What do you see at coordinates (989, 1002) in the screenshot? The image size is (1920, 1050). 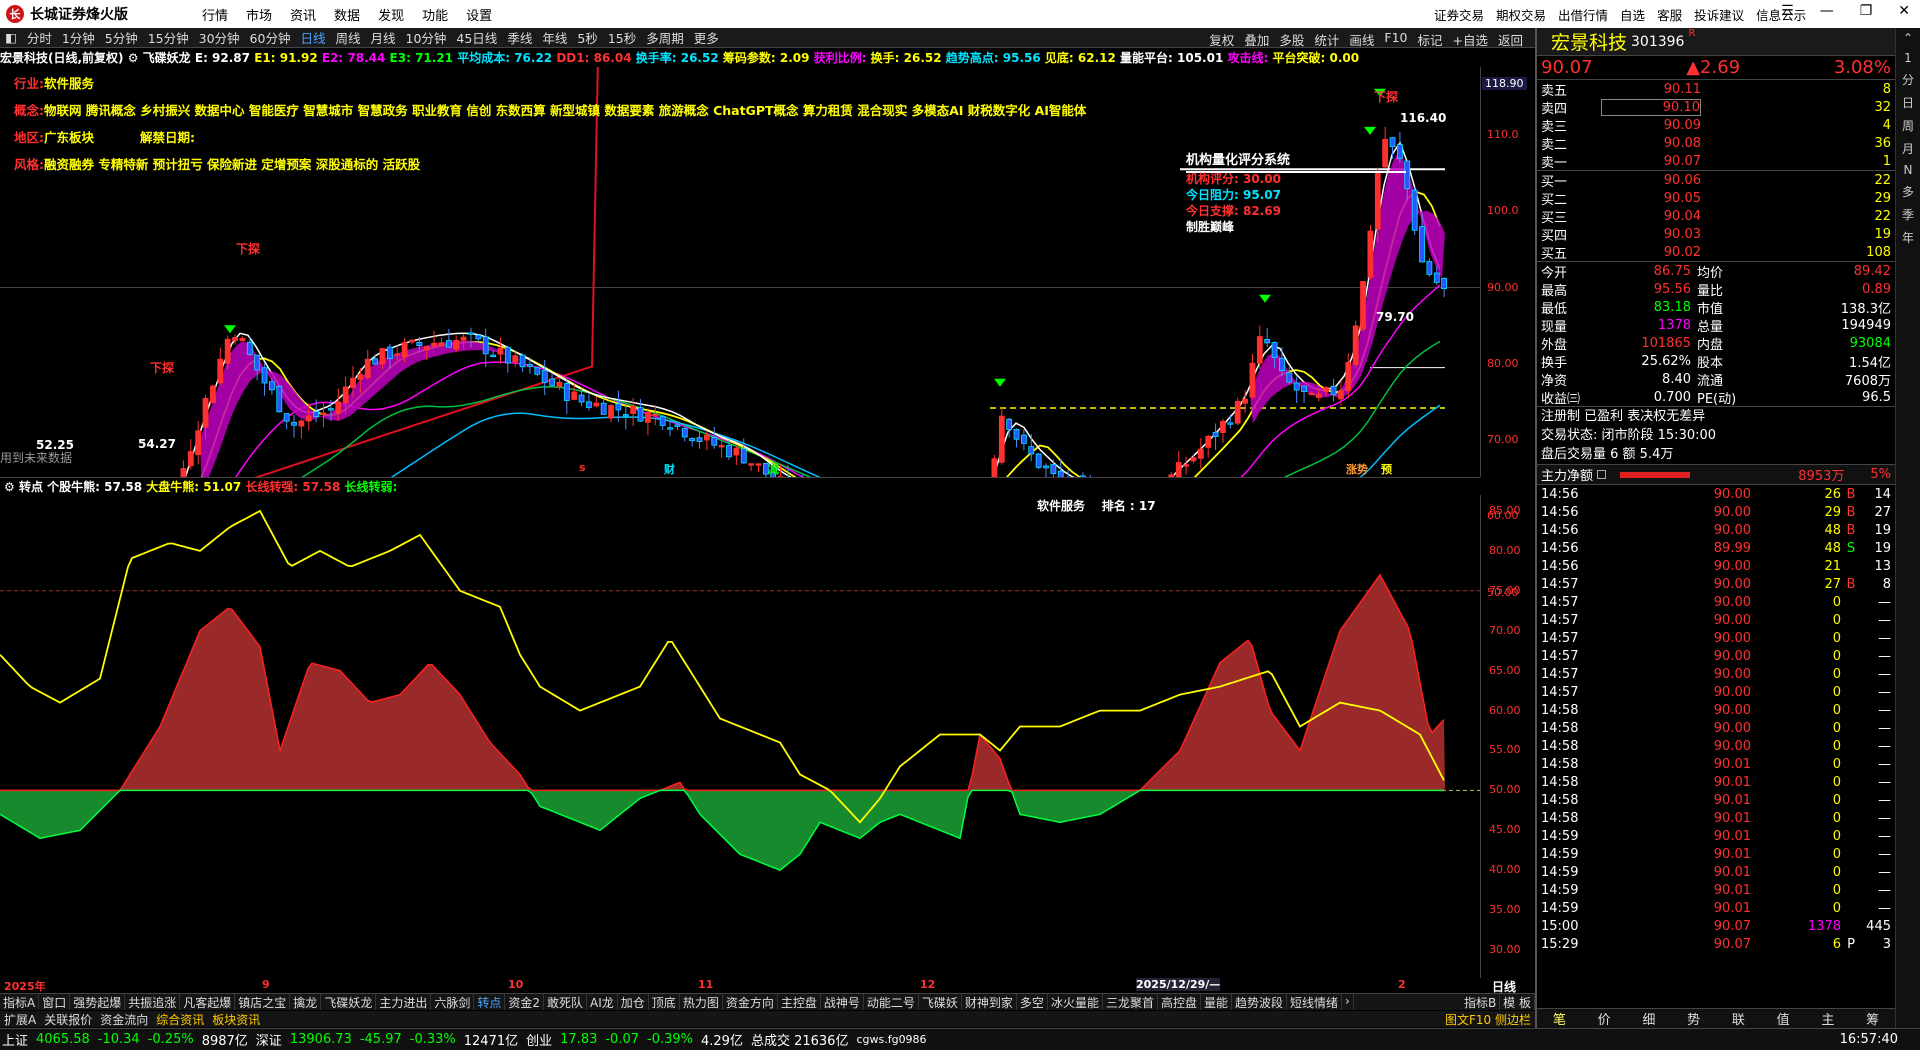 I see `ind-tab-22: 财神到家` at bounding box center [989, 1002].